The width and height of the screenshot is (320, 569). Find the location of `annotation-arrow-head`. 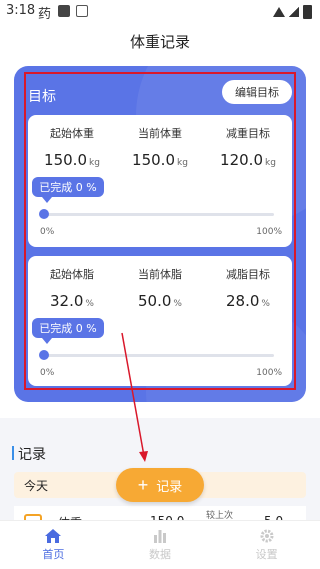

annotation-arrow-head is located at coordinates (143, 456).